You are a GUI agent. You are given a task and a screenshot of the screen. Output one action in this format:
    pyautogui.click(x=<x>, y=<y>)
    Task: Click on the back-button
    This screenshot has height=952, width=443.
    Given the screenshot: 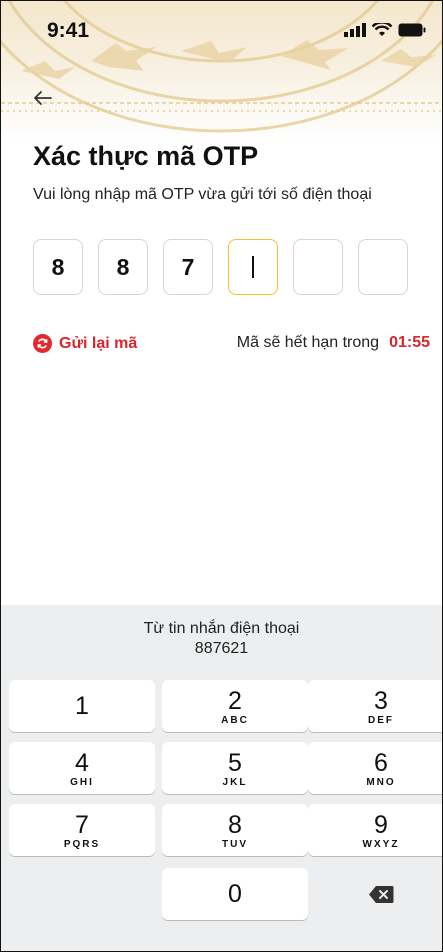 What is the action you would take?
    pyautogui.click(x=43, y=98)
    